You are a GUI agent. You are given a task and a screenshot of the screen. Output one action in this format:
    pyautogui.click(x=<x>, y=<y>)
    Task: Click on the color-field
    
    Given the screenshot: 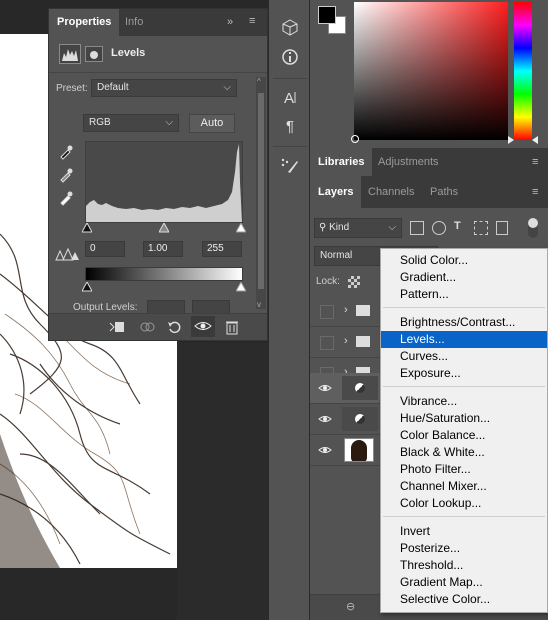 What is the action you would take?
    pyautogui.click(x=429, y=72)
    